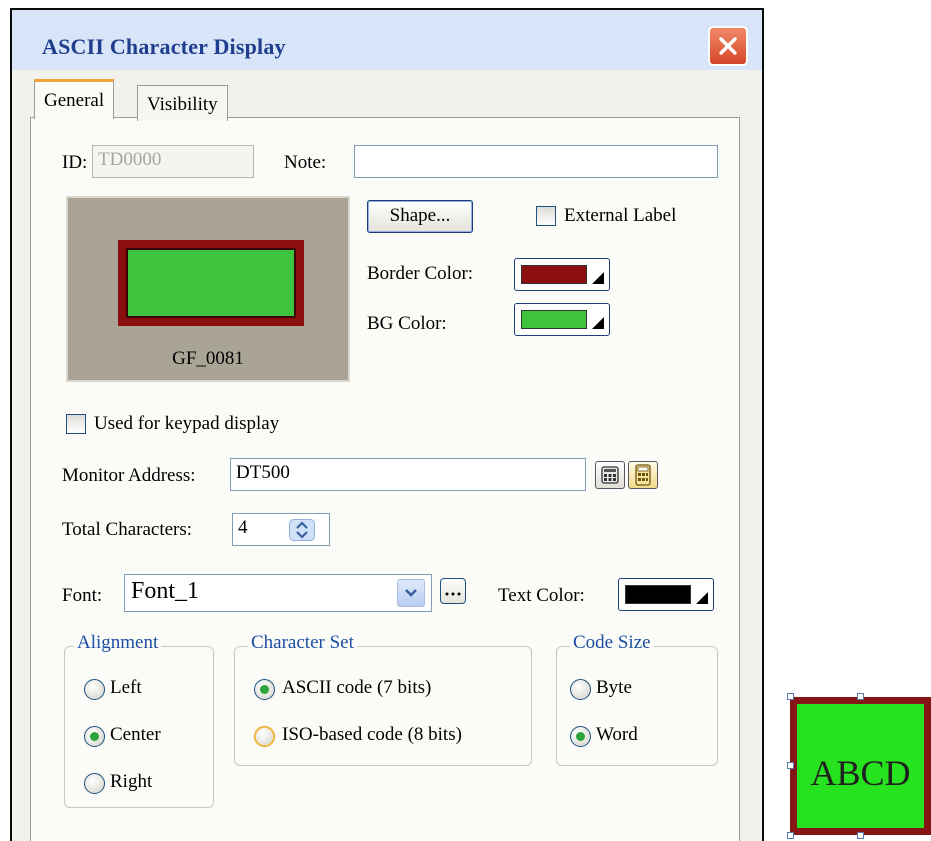 The height and width of the screenshot is (841, 931). I want to click on text-color-picker, so click(666, 594).